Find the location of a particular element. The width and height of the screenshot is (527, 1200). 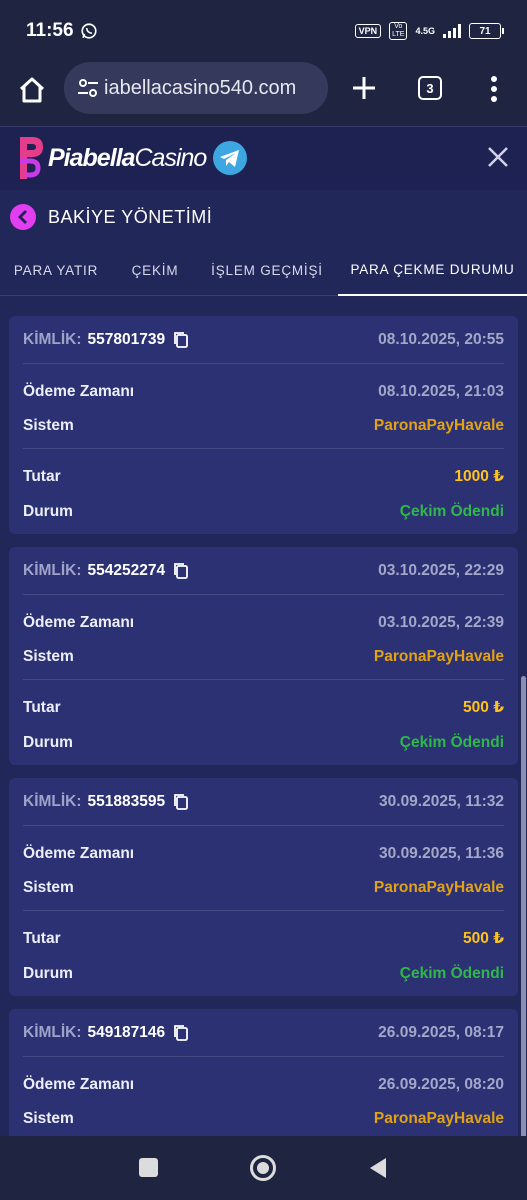

transaction-id: KİMLİK: 554252274 is located at coordinates (106, 571).